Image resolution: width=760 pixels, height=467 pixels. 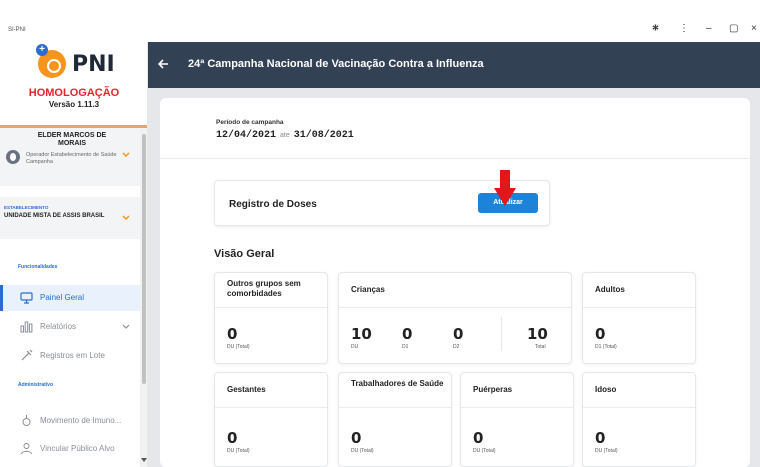 What do you see at coordinates (684, 29) in the screenshot?
I see `more-menu-icon: ⋮` at bounding box center [684, 29].